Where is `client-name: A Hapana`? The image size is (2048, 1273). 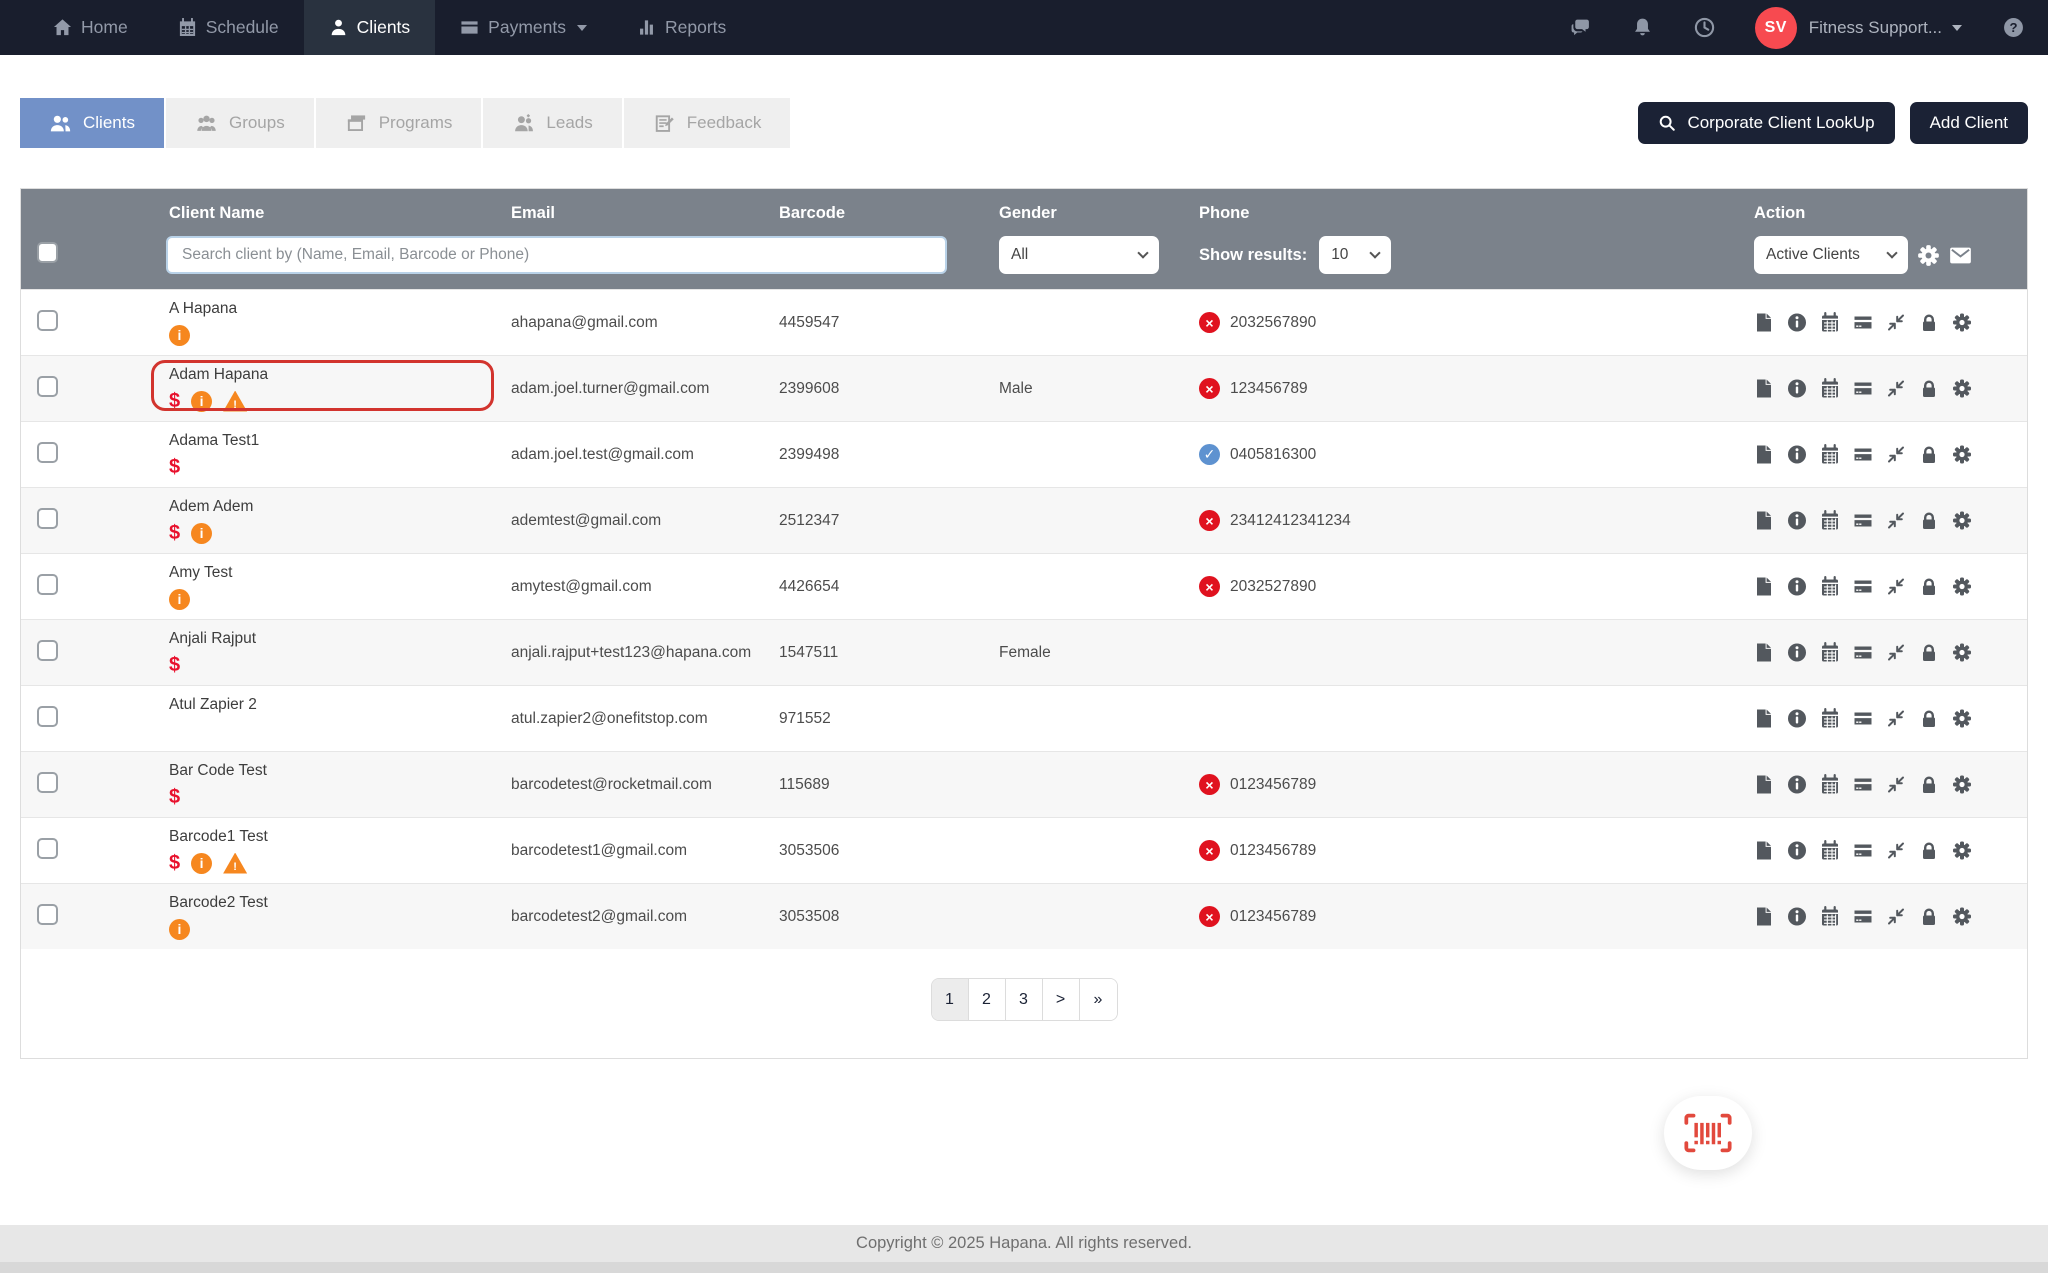
client-name: A Hapana is located at coordinates (336, 309).